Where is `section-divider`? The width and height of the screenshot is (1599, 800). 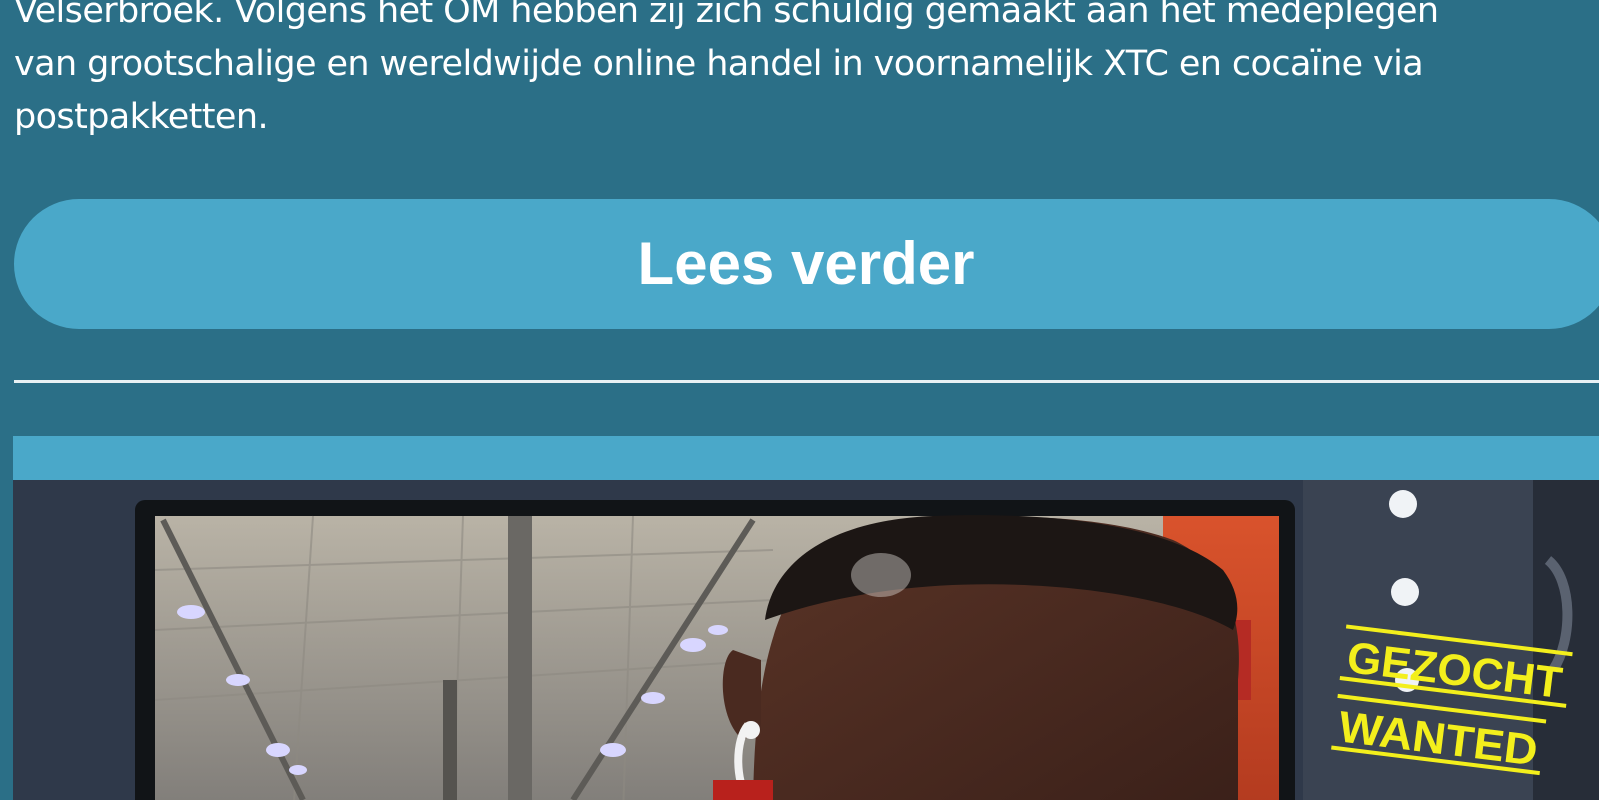 section-divider is located at coordinates (806, 381).